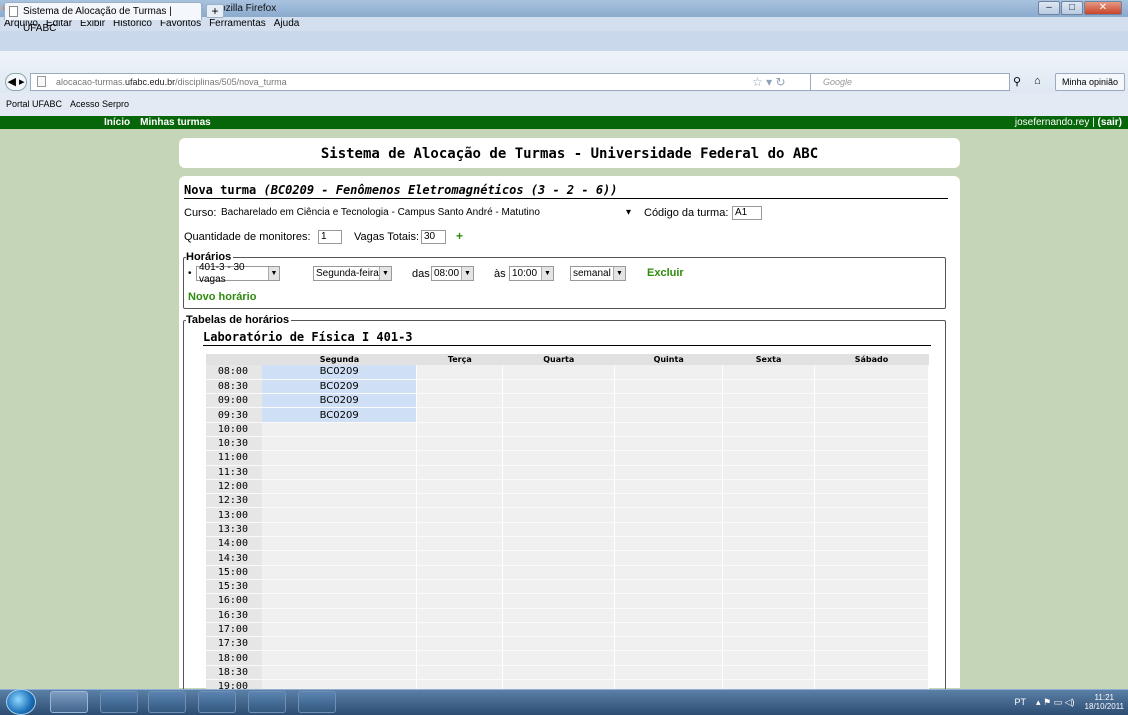 The image size is (1128, 715). What do you see at coordinates (234, 601) in the screenshot?
I see `time-cell: 16:00` at bounding box center [234, 601].